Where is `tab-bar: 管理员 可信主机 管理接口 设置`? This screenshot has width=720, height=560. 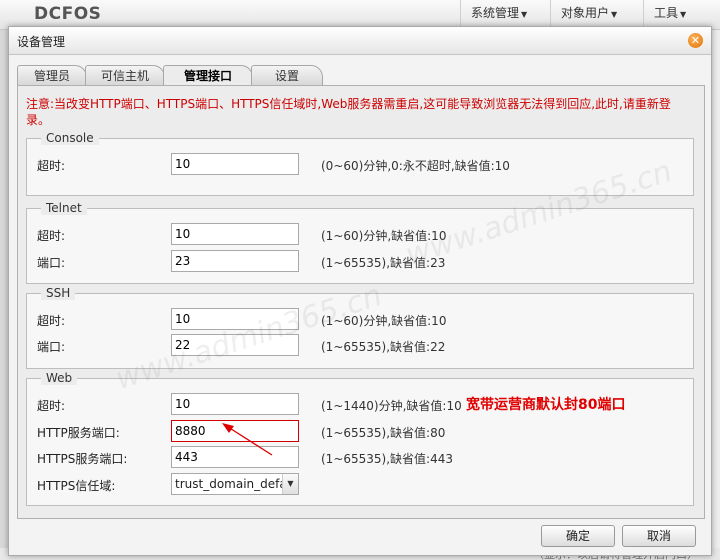
tab-bar: 管理员 可信主机 管理接口 设置 is located at coordinates (362, 75).